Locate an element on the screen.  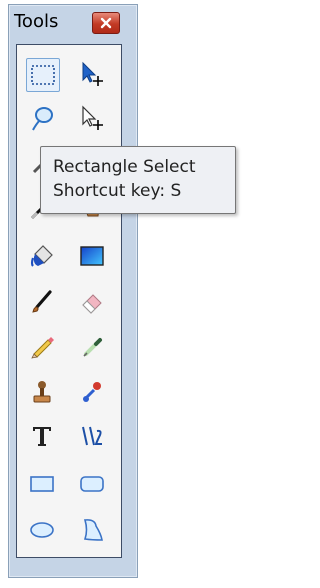
lasso-icon is located at coordinates (42, 119).